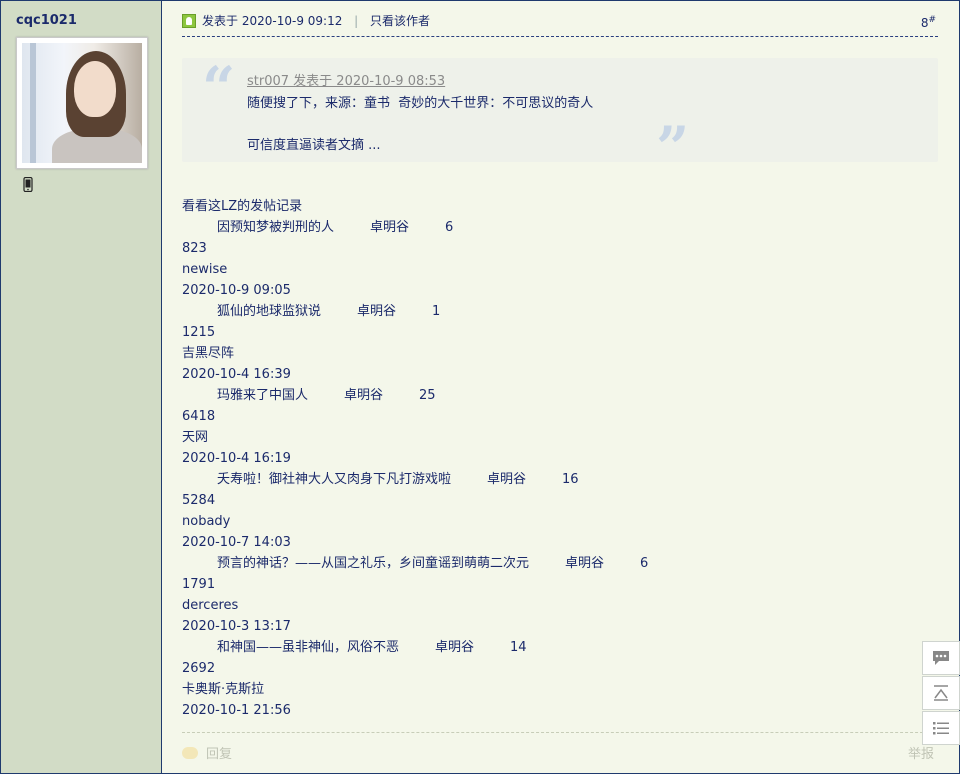 The image size is (960, 774). What do you see at coordinates (292, 21) in the screenshot?
I see `posted-time: 2020-10-9 09:12` at bounding box center [292, 21].